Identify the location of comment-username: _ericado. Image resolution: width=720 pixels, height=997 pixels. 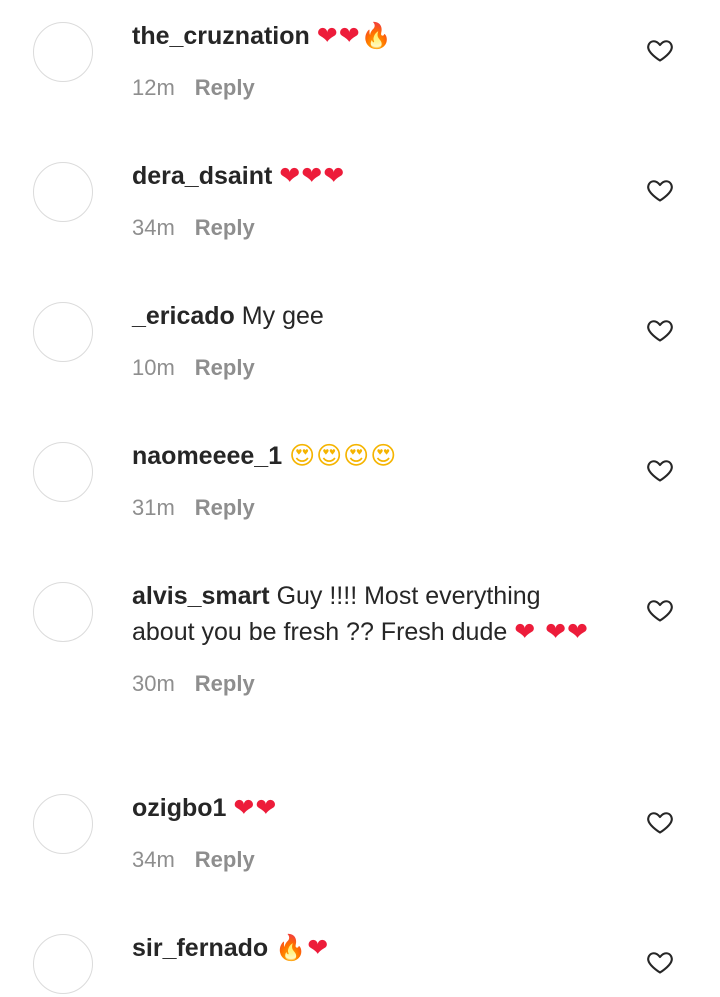
(183, 316).